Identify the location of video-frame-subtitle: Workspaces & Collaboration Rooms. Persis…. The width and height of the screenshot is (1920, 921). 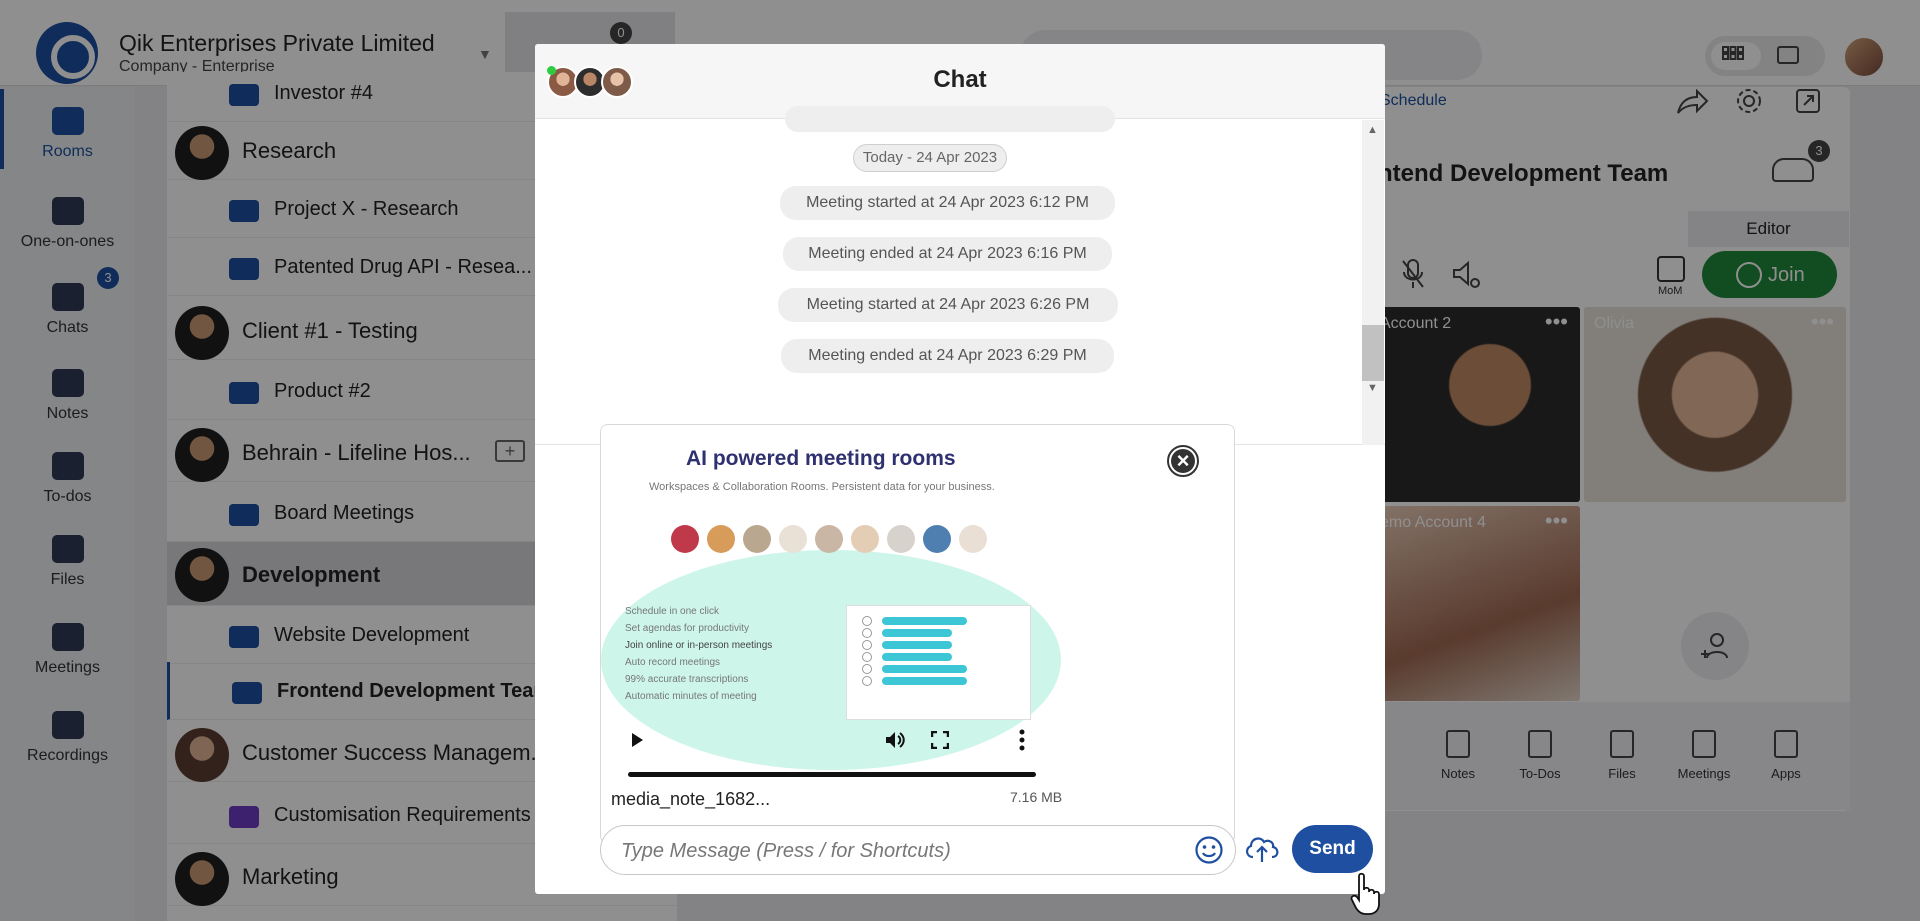
(822, 487).